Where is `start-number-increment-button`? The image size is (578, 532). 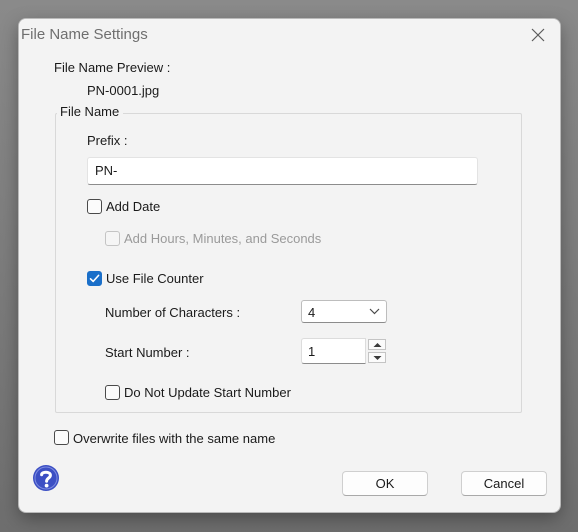
start-number-increment-button is located at coordinates (377, 344).